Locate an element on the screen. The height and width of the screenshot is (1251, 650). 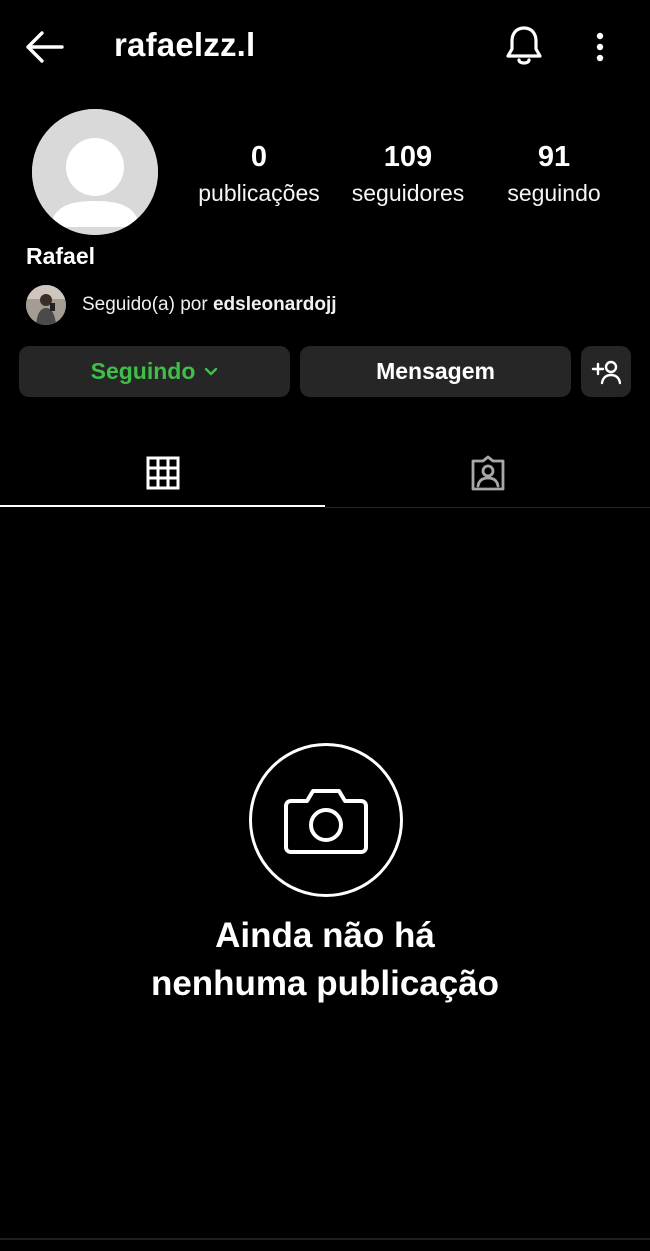
posts-label: publicações is located at coordinates (259, 193).